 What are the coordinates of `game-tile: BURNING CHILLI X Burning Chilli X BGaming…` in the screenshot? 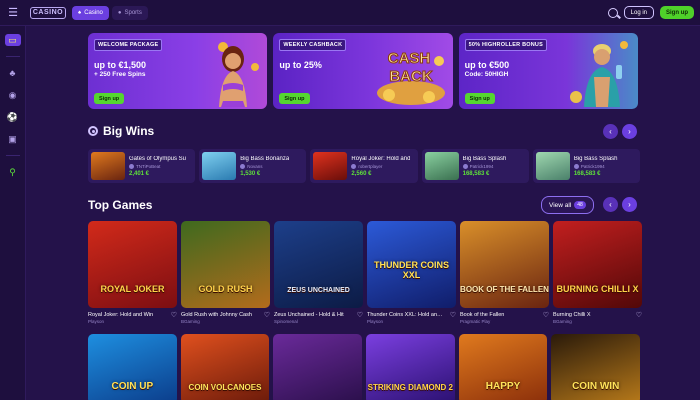 It's located at (597, 272).